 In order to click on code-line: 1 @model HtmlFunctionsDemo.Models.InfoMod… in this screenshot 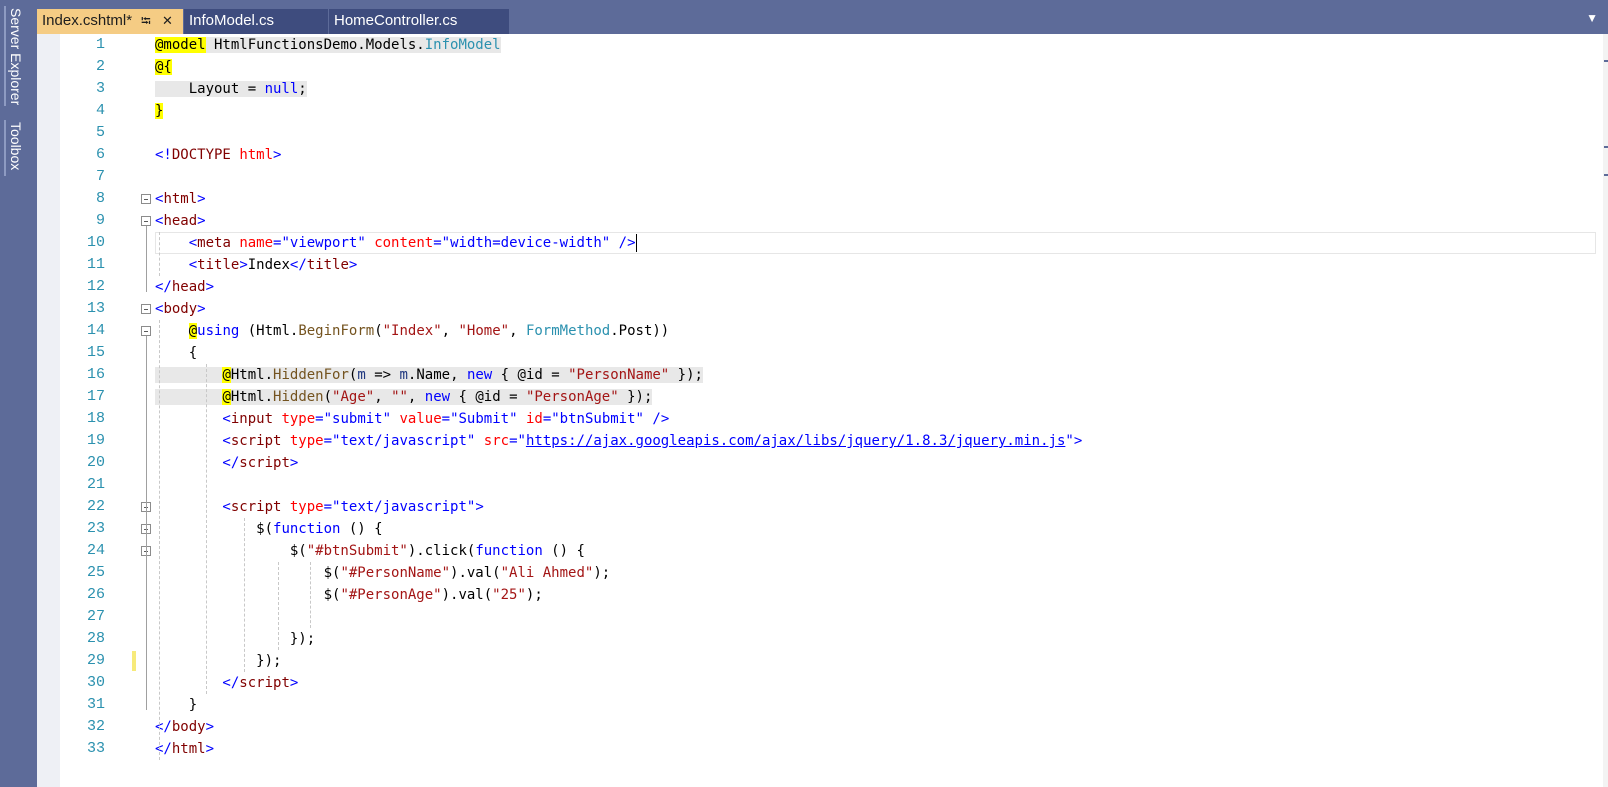, I will do `click(819, 45)`.